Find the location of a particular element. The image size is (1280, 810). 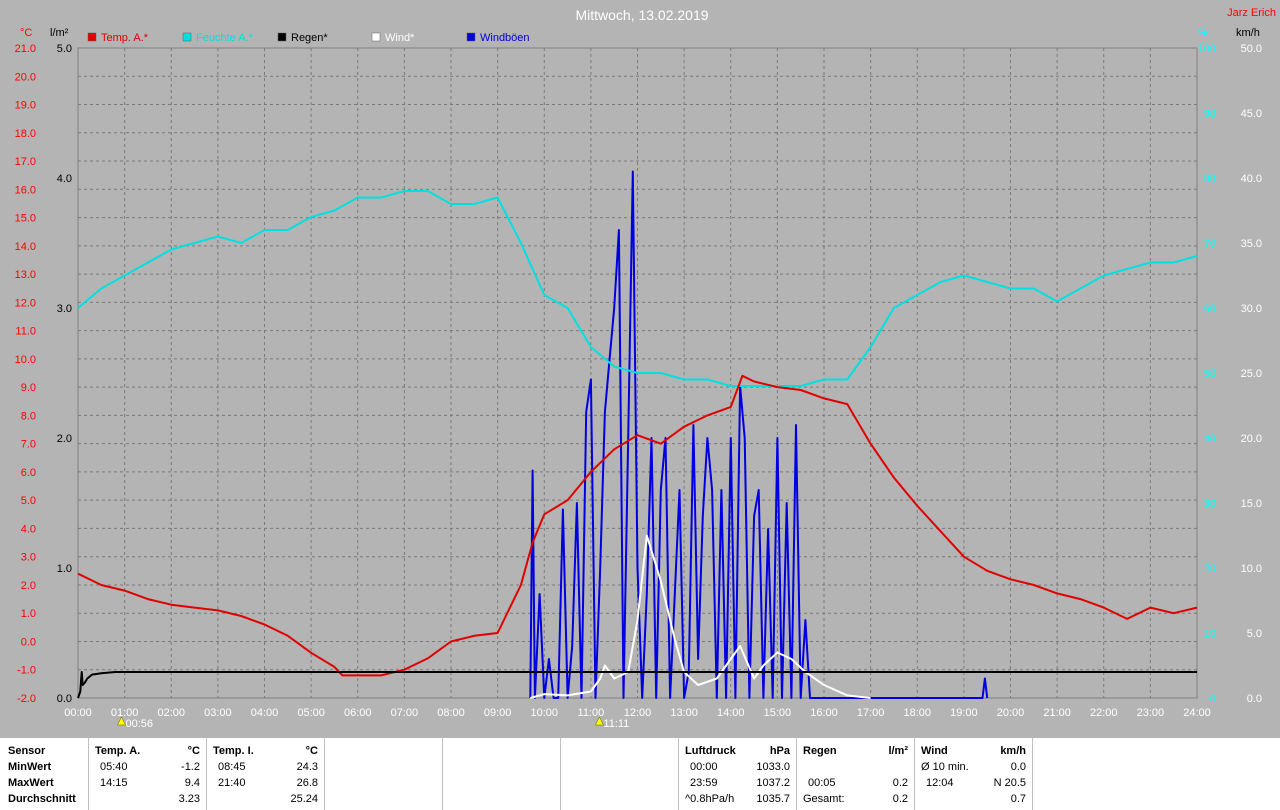

temp-tick-label: 9.0 is located at coordinates (28, 388).